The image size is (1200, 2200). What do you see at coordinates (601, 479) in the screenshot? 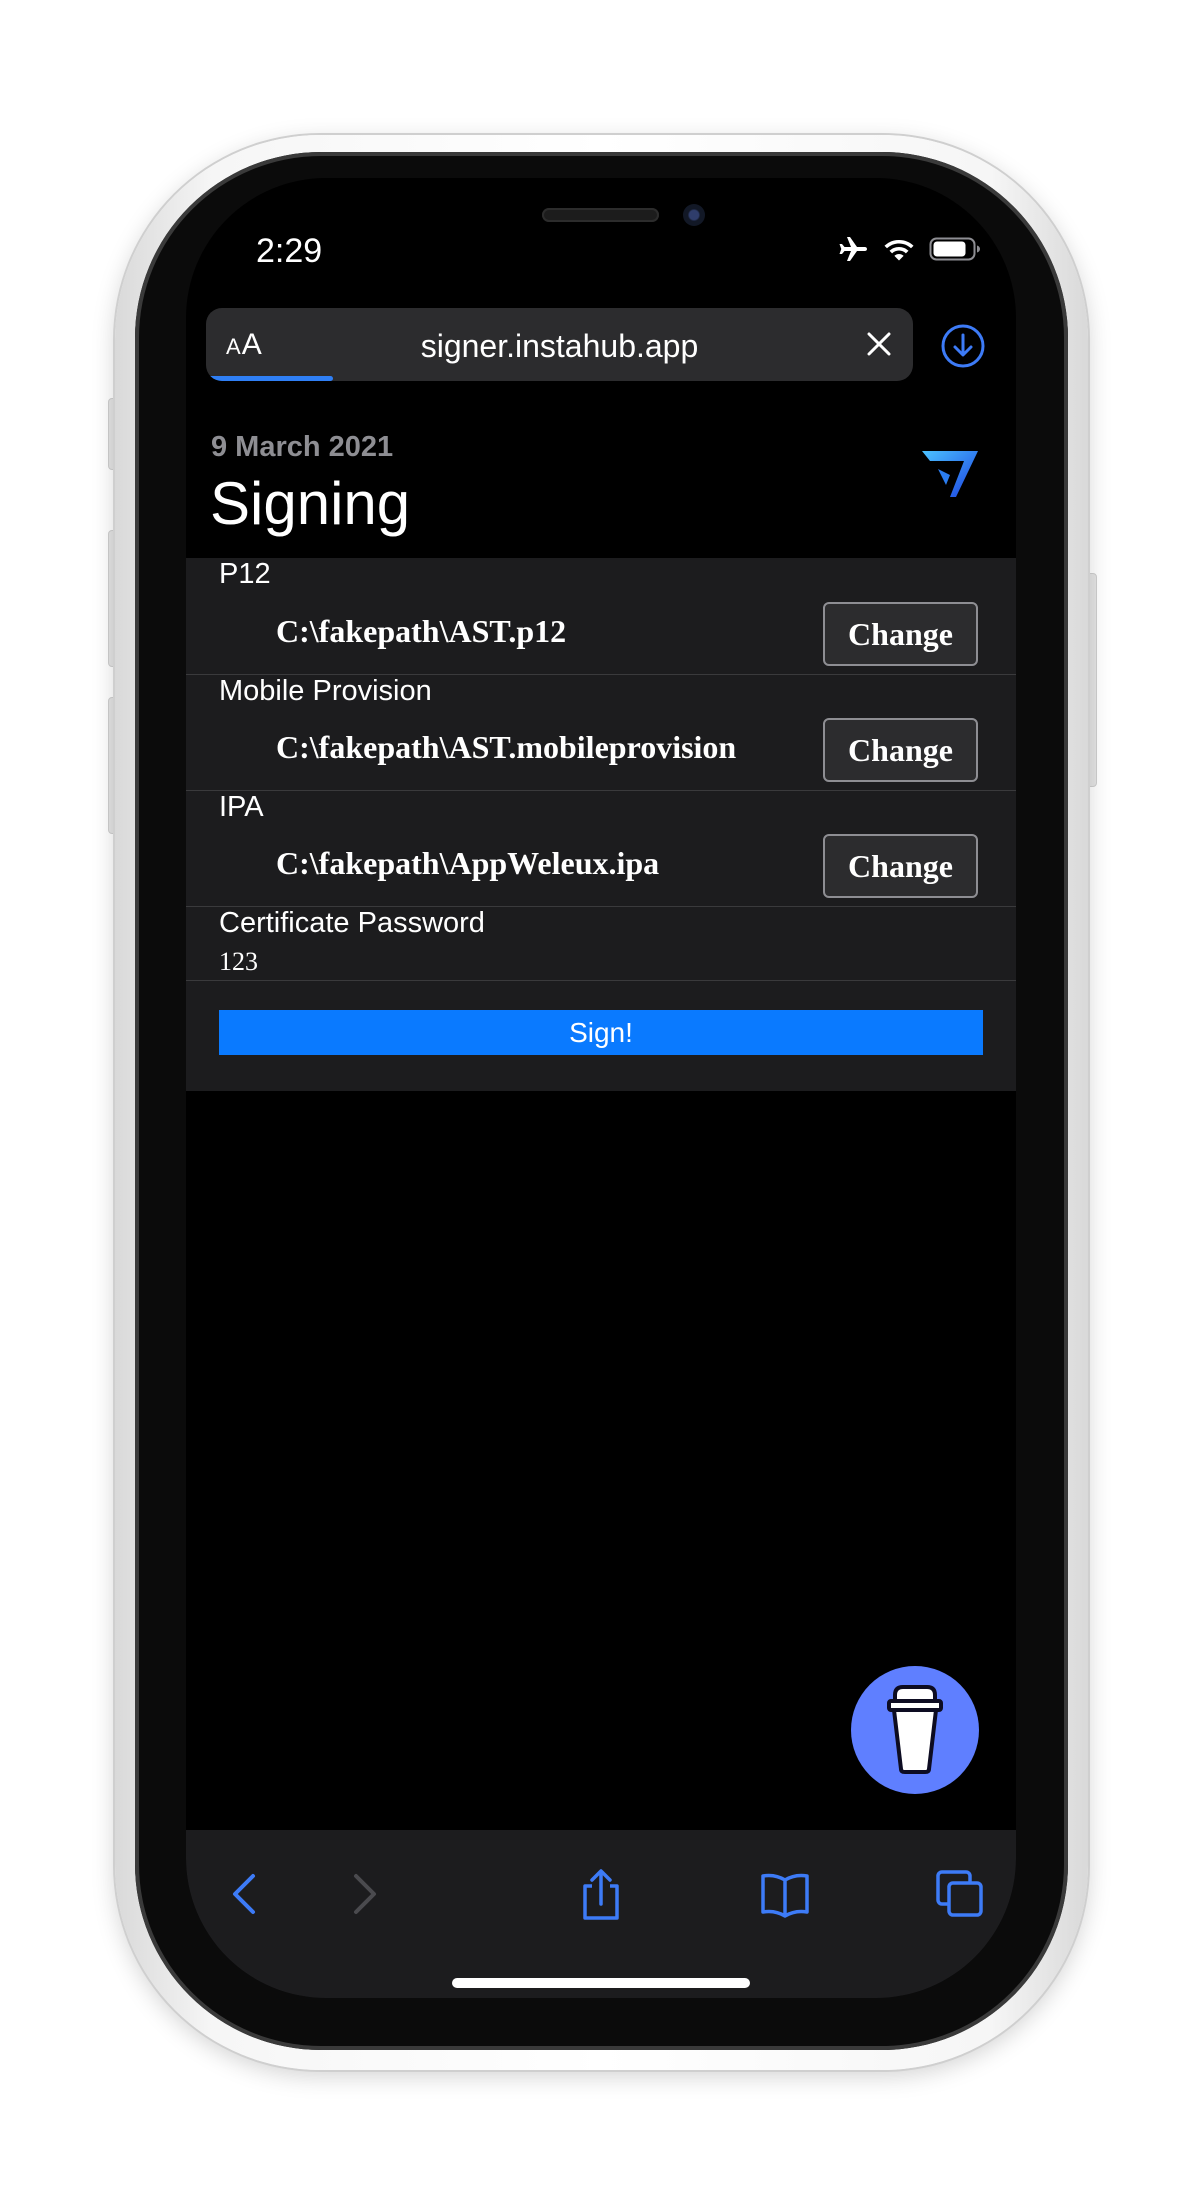
I see `page-header: 9 March 2021 Signing` at bounding box center [601, 479].